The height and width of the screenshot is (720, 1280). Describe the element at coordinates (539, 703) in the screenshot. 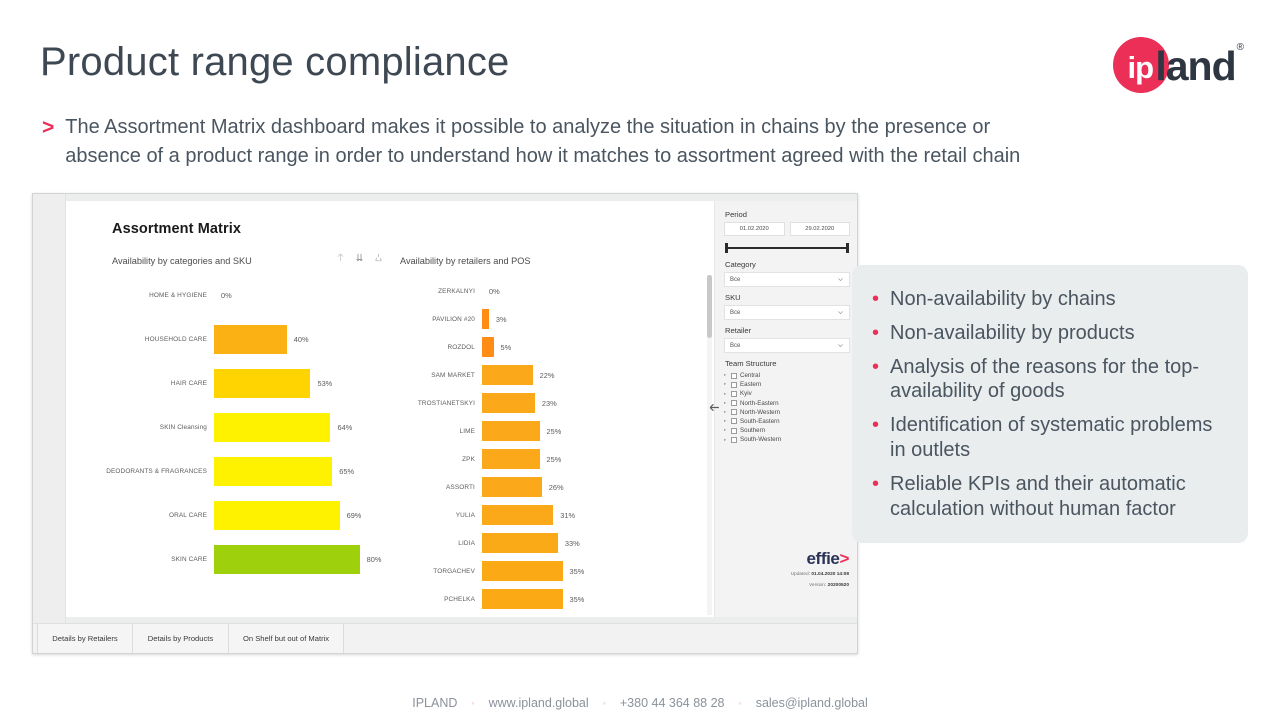

I see `footer-website: www.ipland.global` at that location.